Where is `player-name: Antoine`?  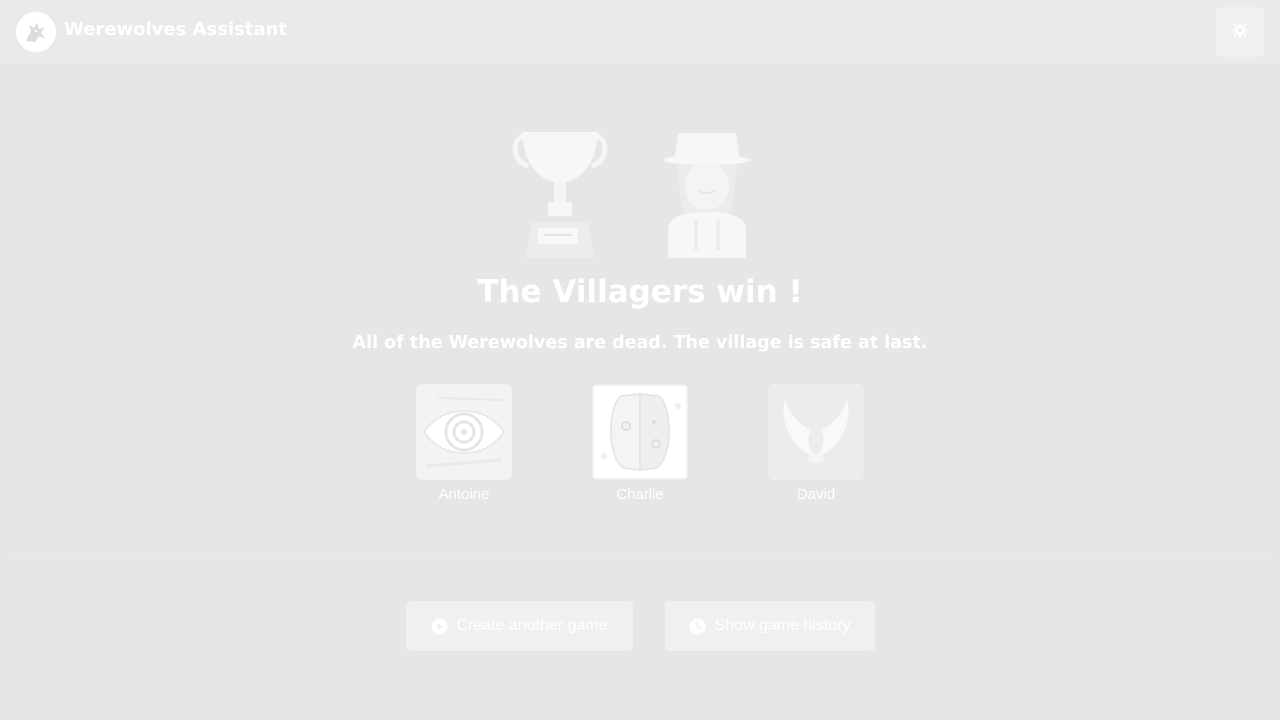 player-name: Antoine is located at coordinates (464, 494).